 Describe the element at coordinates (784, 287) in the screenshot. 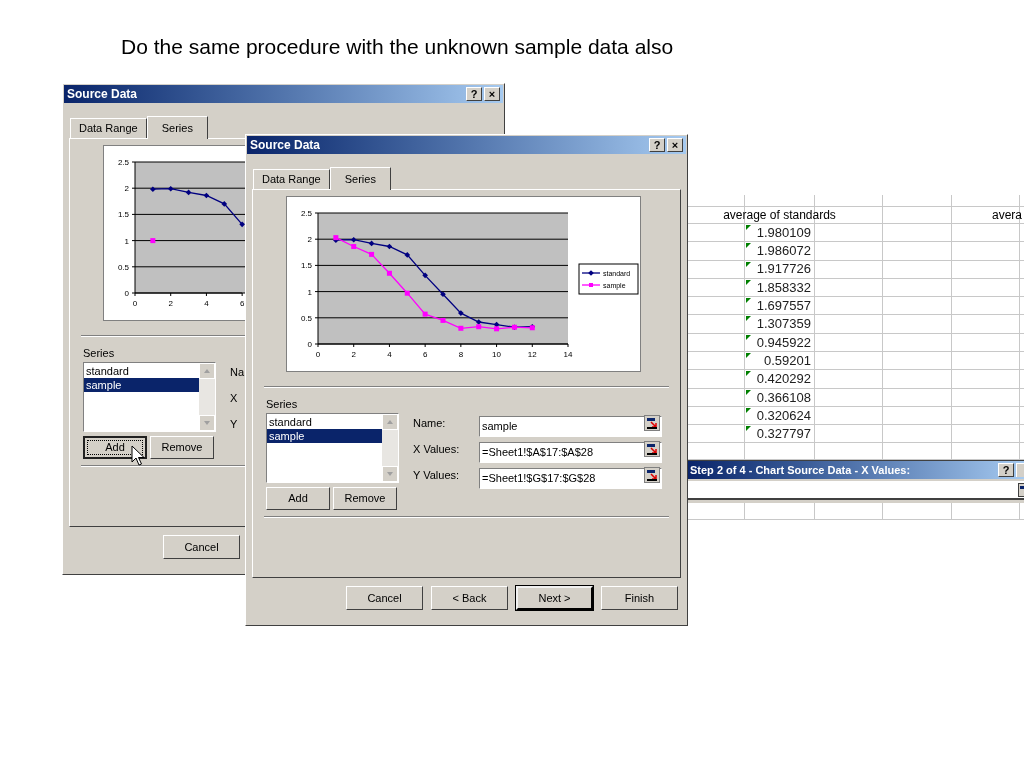

I see `table-cell-text: 1.858332` at that location.